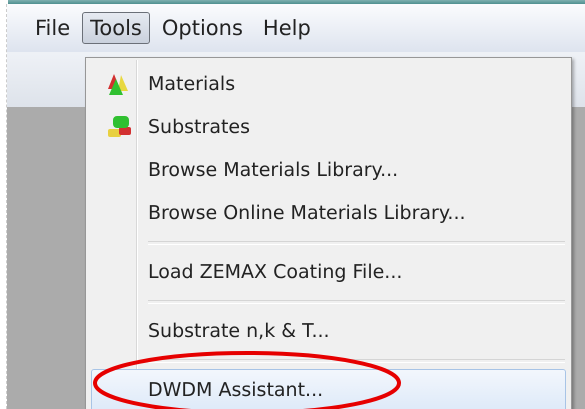 Image resolution: width=585 pixels, height=409 pixels. What do you see at coordinates (202, 28) in the screenshot?
I see `menu-title: Options` at bounding box center [202, 28].